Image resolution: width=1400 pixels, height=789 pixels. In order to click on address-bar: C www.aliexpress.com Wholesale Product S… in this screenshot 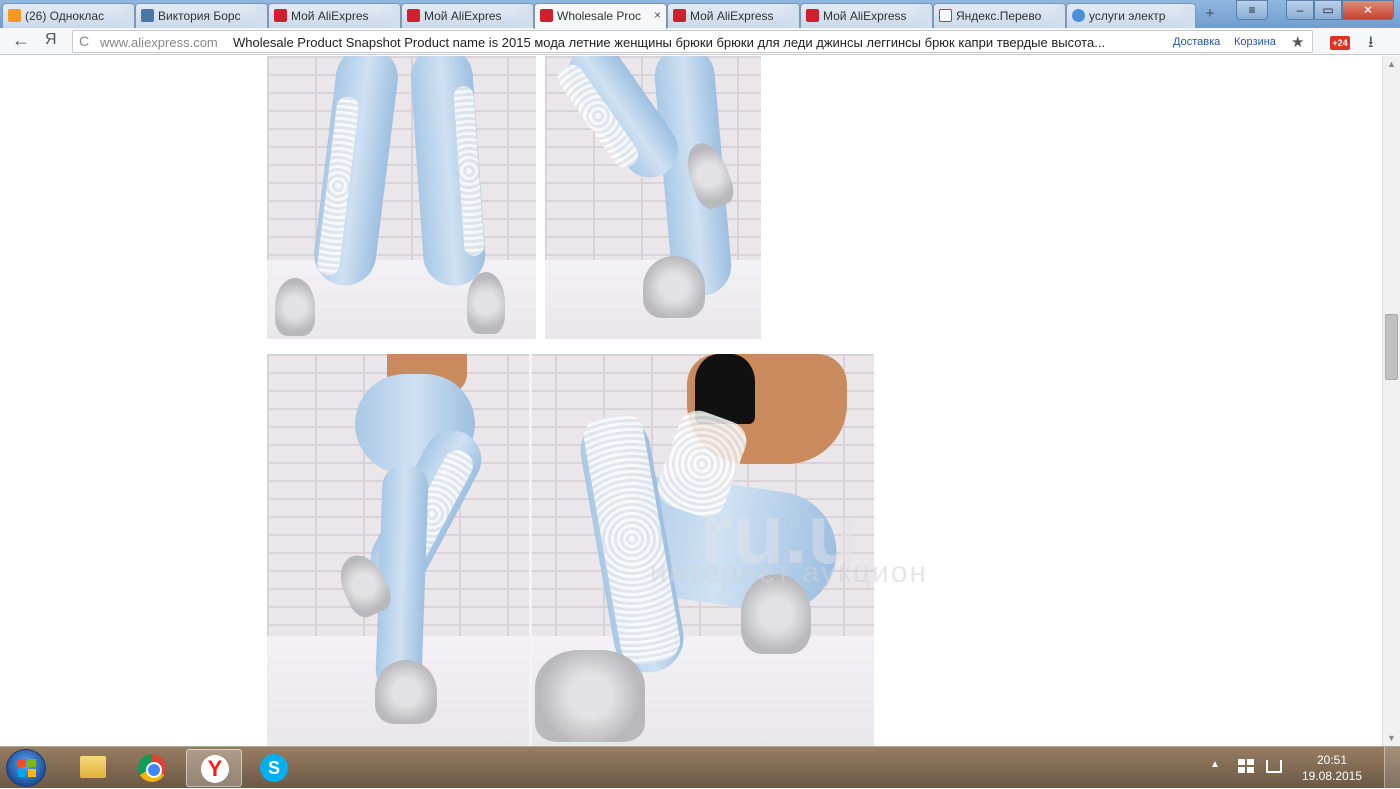, I will do `click(692, 41)`.